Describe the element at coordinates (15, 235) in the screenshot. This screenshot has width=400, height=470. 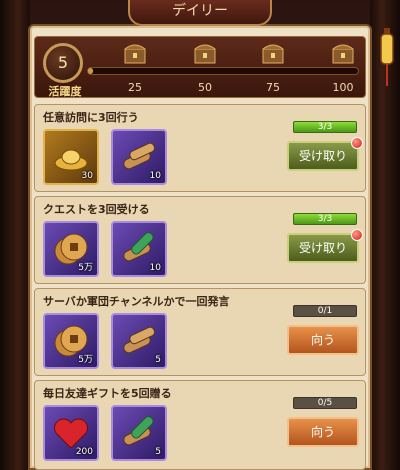
I see `left-frame-pillar` at that location.